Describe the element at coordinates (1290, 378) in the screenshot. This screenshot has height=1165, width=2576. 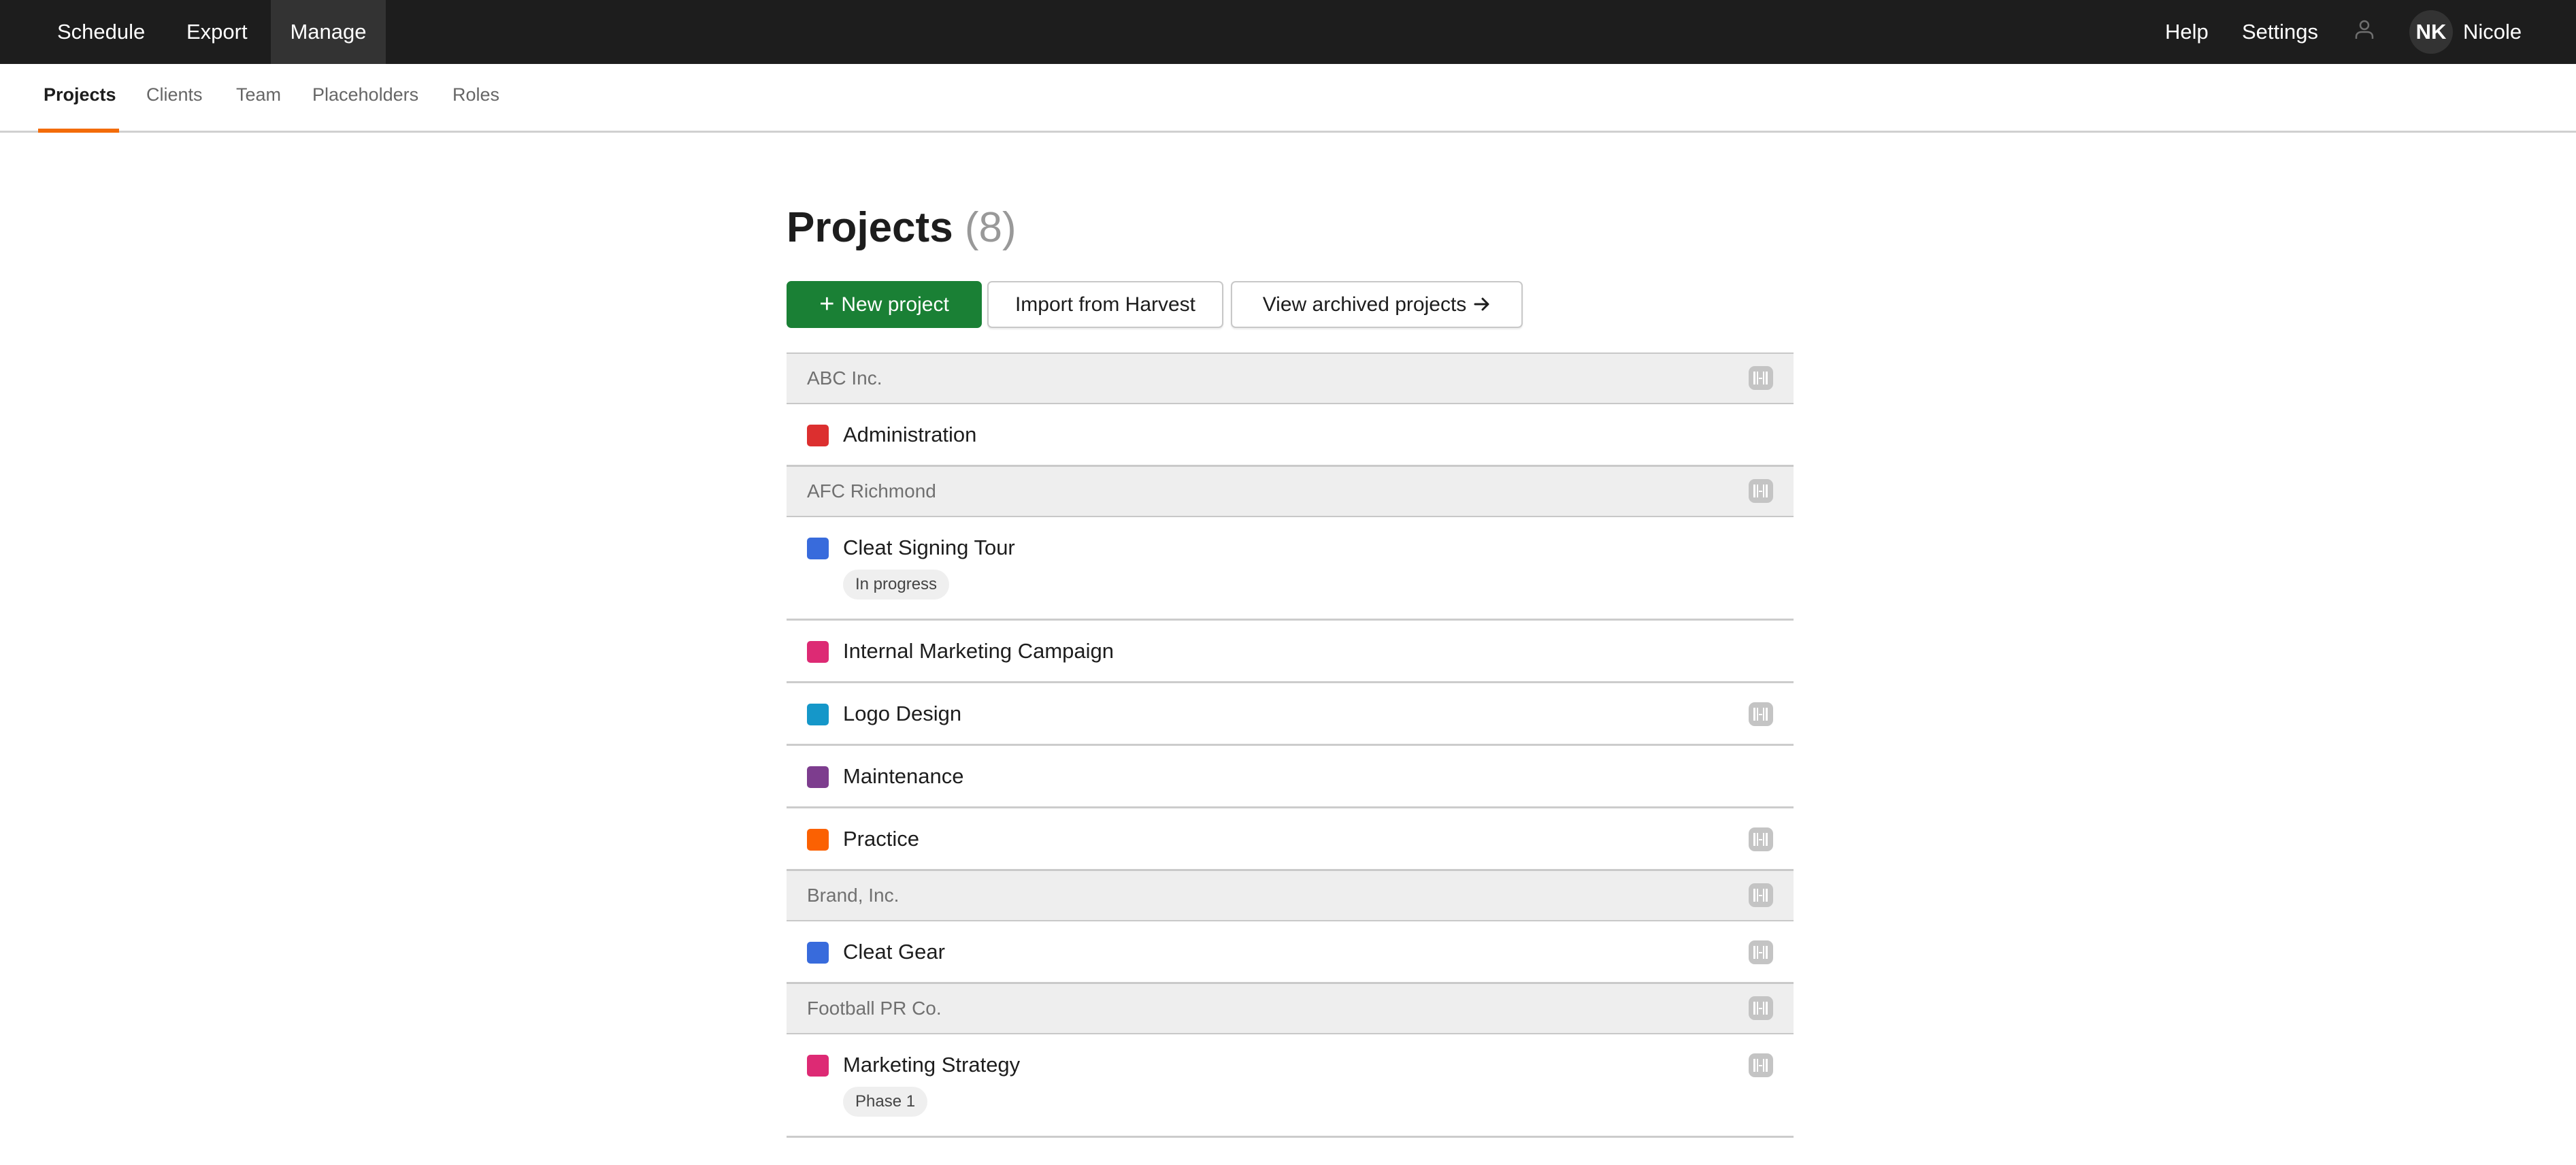
I see `client-header: ABC Inc.` at that location.